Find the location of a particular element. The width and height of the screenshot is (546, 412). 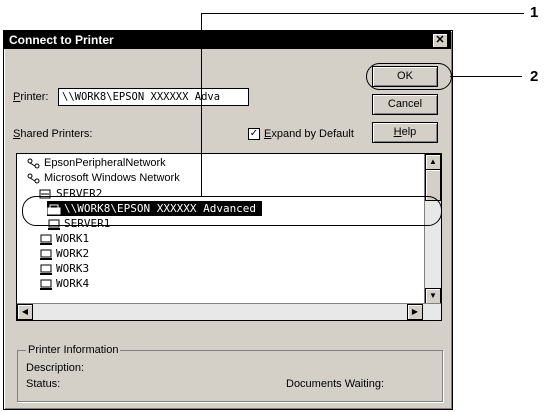

close-button: ✕ is located at coordinates (440, 40).